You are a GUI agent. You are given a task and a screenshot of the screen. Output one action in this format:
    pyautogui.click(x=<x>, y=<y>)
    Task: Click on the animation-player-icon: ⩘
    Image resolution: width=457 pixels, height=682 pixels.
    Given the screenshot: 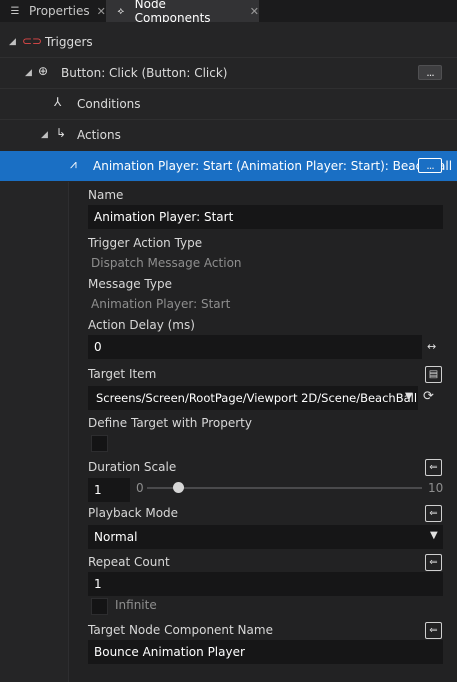 What is the action you would take?
    pyautogui.click(x=73, y=164)
    